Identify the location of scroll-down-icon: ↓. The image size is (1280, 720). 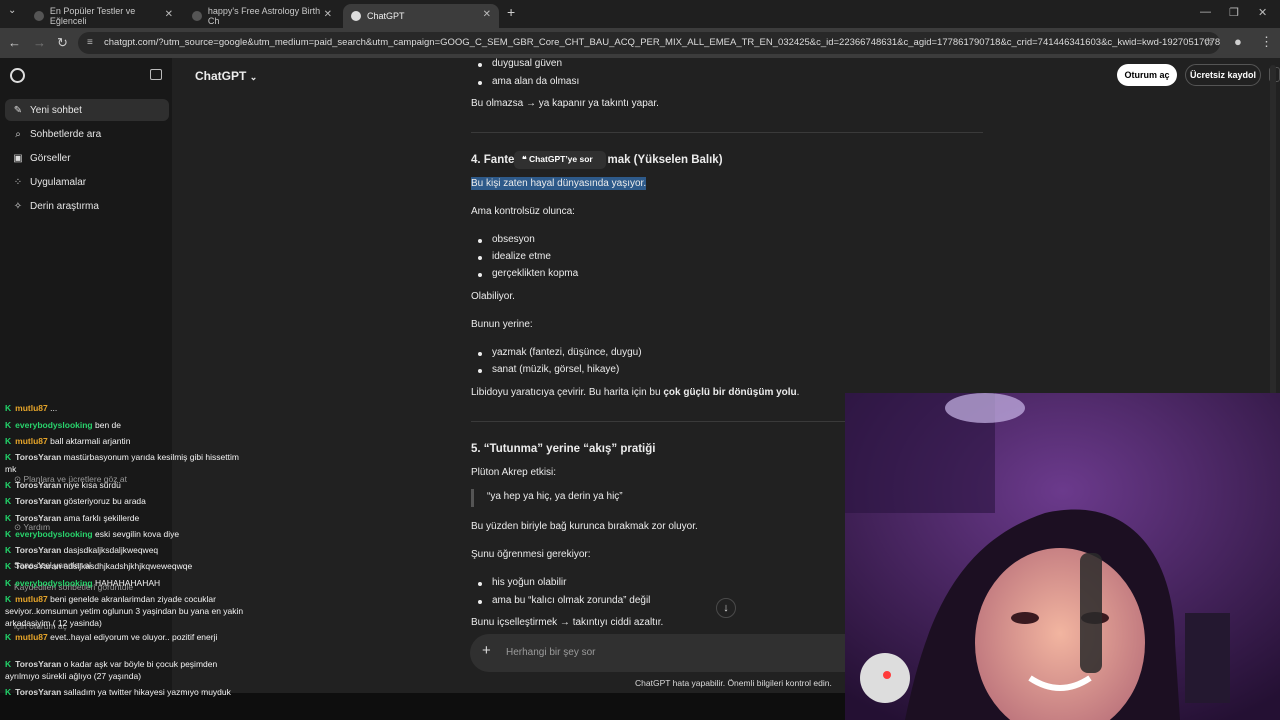
(726, 608).